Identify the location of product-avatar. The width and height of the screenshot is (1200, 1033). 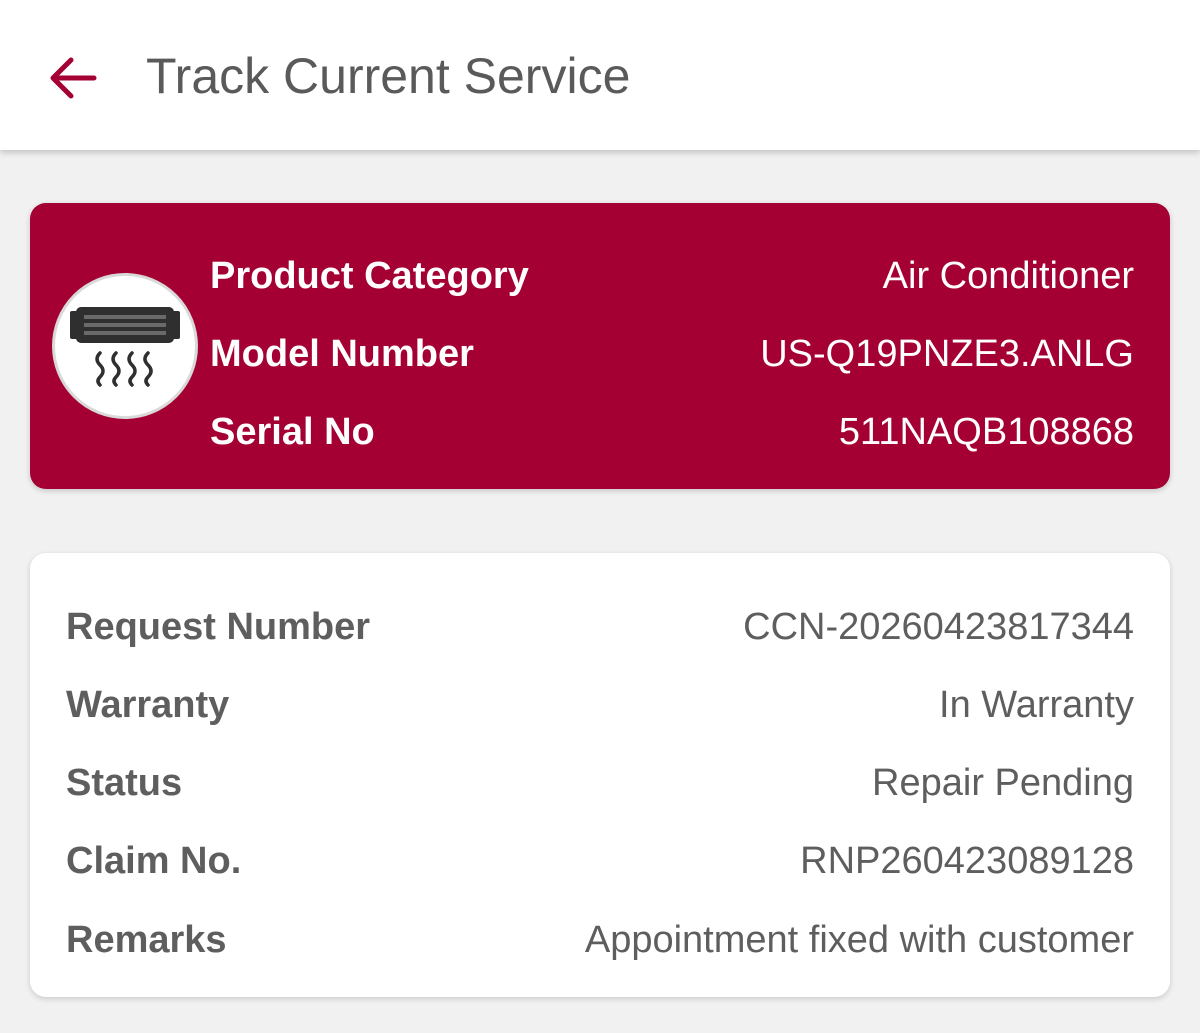
(125, 346).